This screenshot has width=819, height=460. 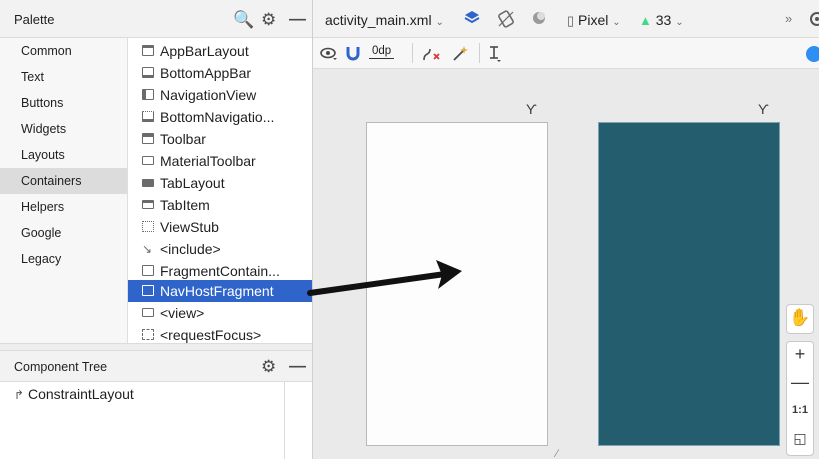 I want to click on component-tree-title: Component Tree, so click(x=61, y=367).